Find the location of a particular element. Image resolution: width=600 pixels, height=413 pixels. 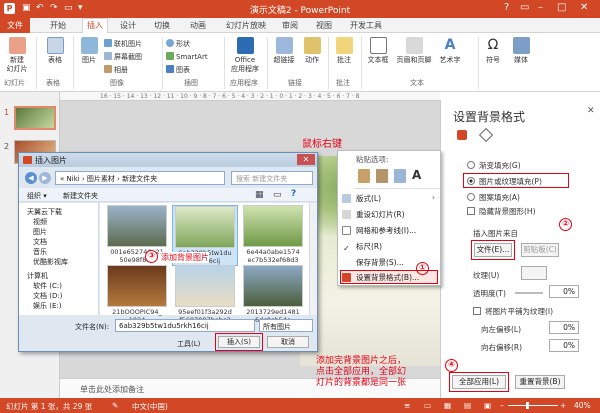

close-icon: ✕ is located at coordinates (584, 7).